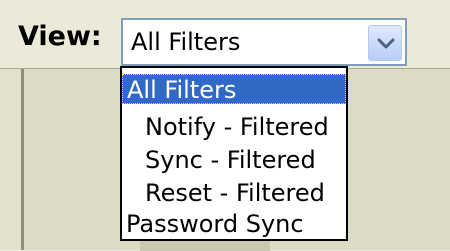 The height and width of the screenshot is (251, 450). What do you see at coordinates (234, 193) in the screenshot?
I see `option-reset-filtered: Reset - Filtered` at bounding box center [234, 193].